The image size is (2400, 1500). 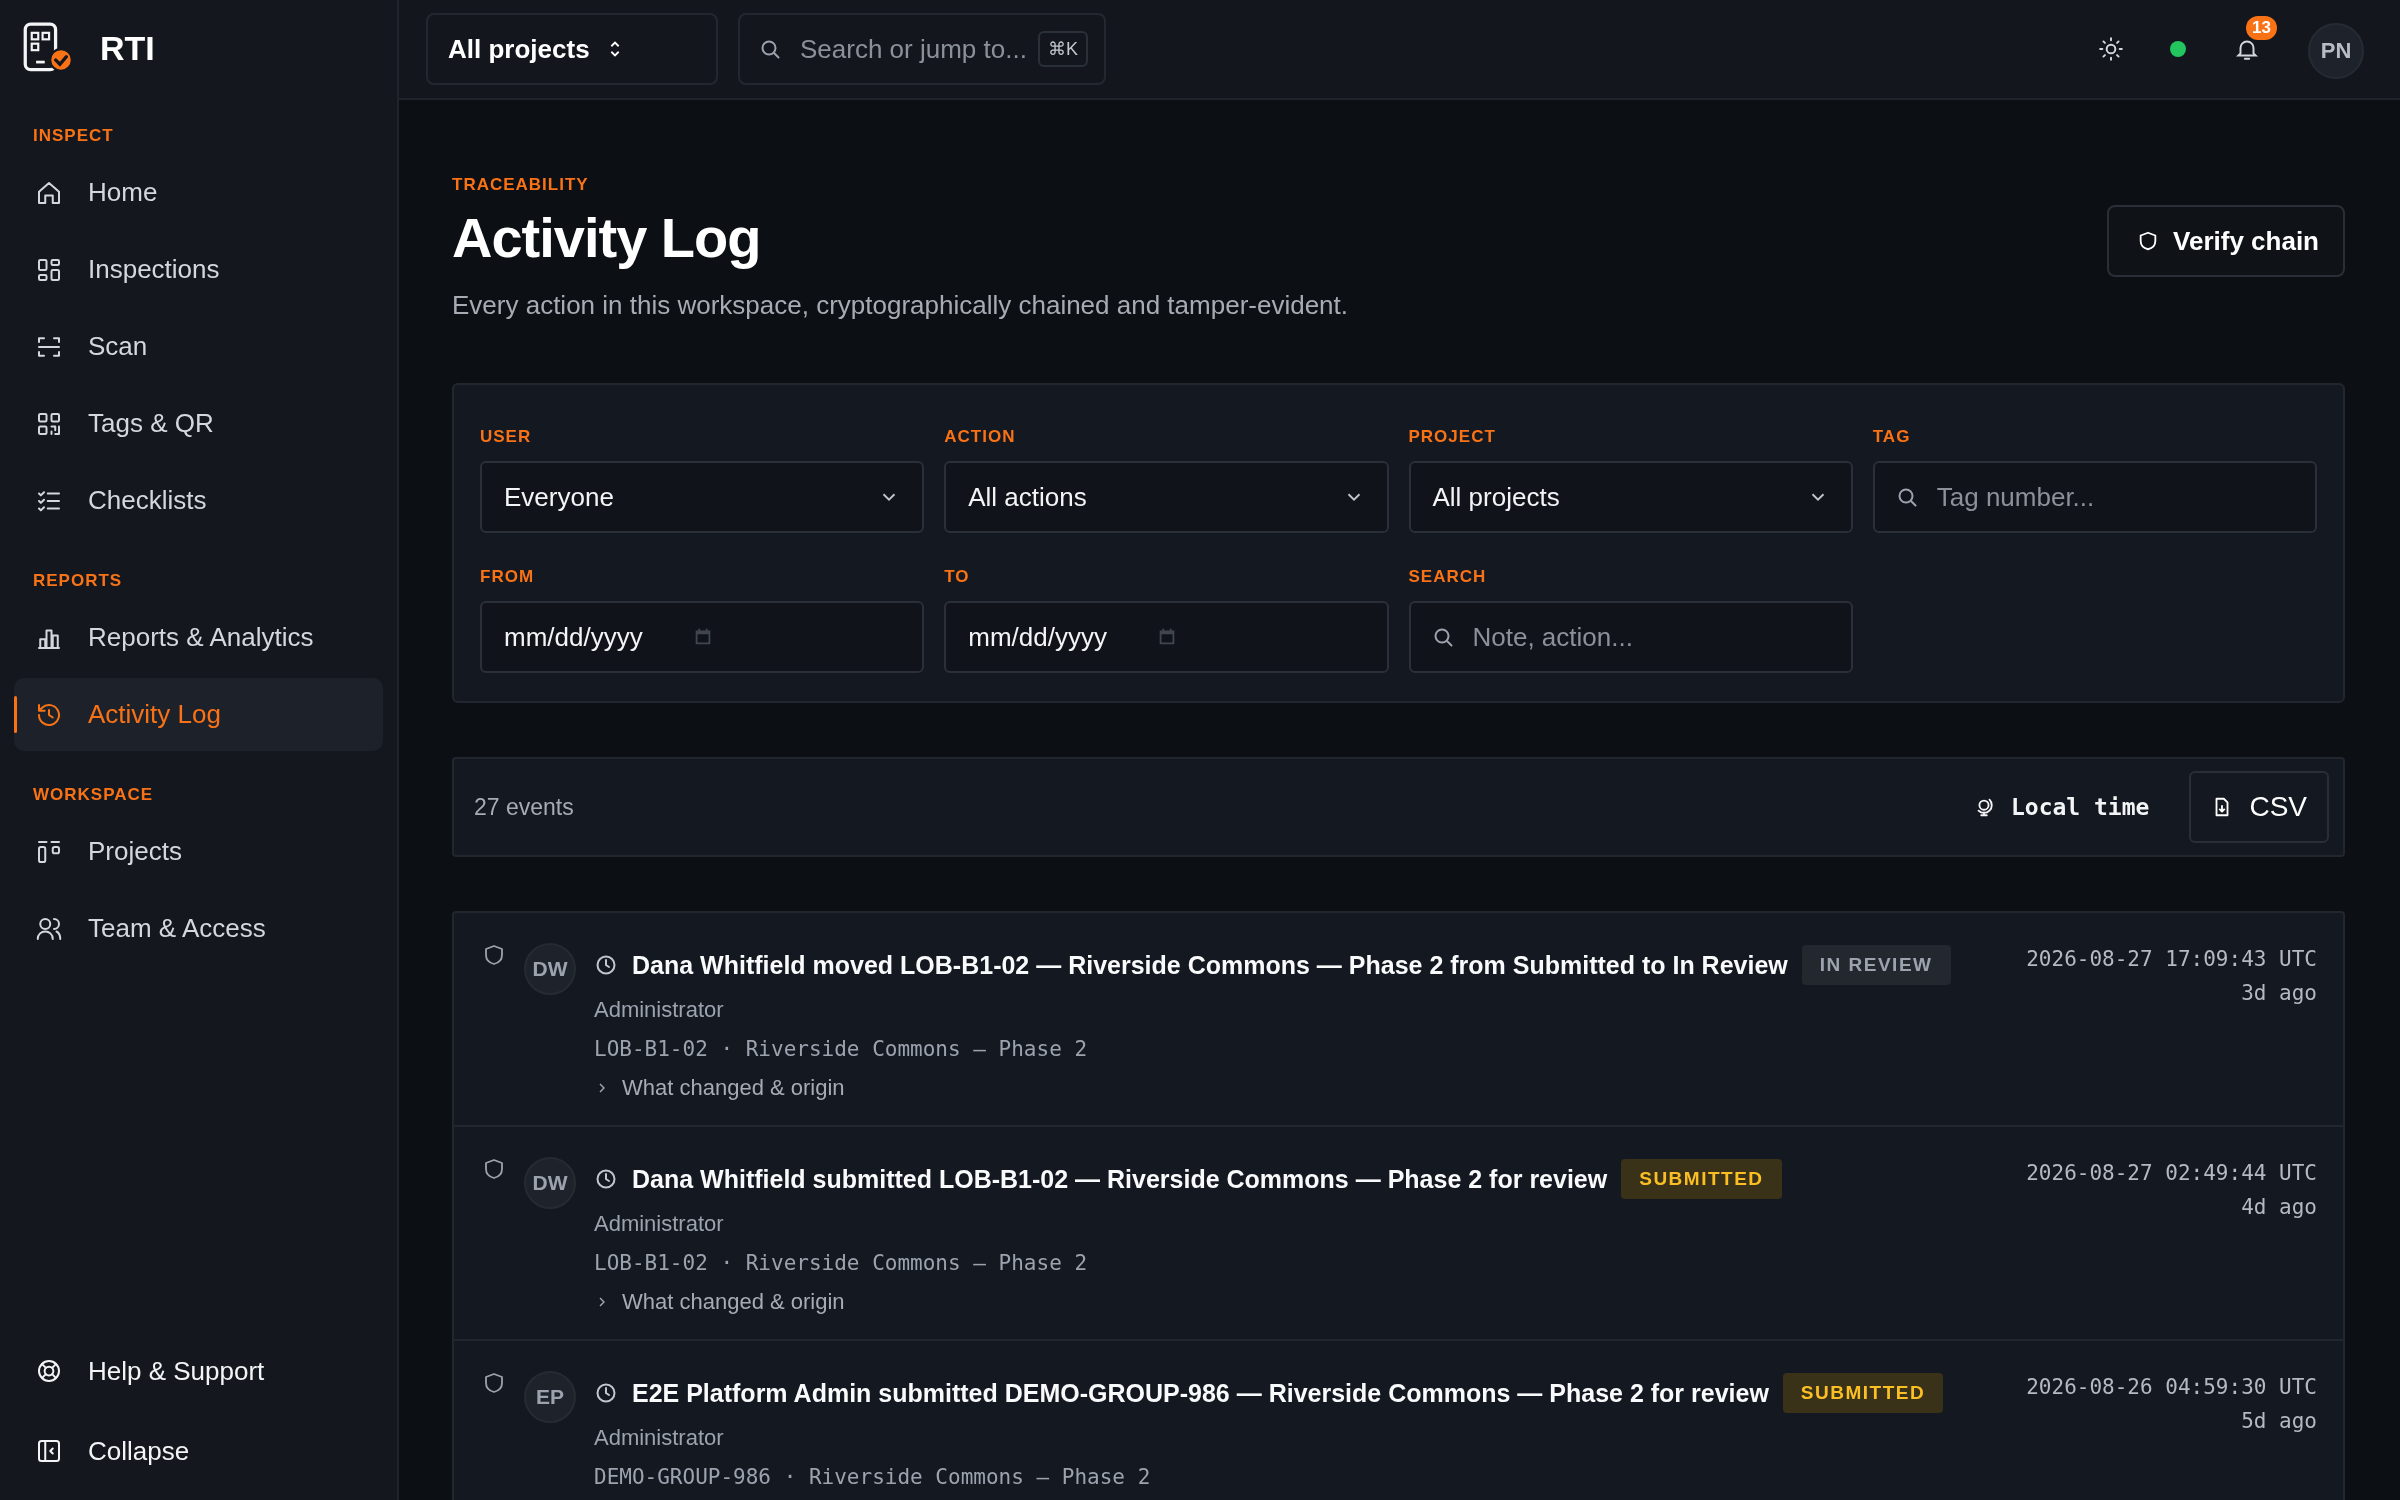 What do you see at coordinates (198, 269) in the screenshot?
I see `nav-item: Inspections` at bounding box center [198, 269].